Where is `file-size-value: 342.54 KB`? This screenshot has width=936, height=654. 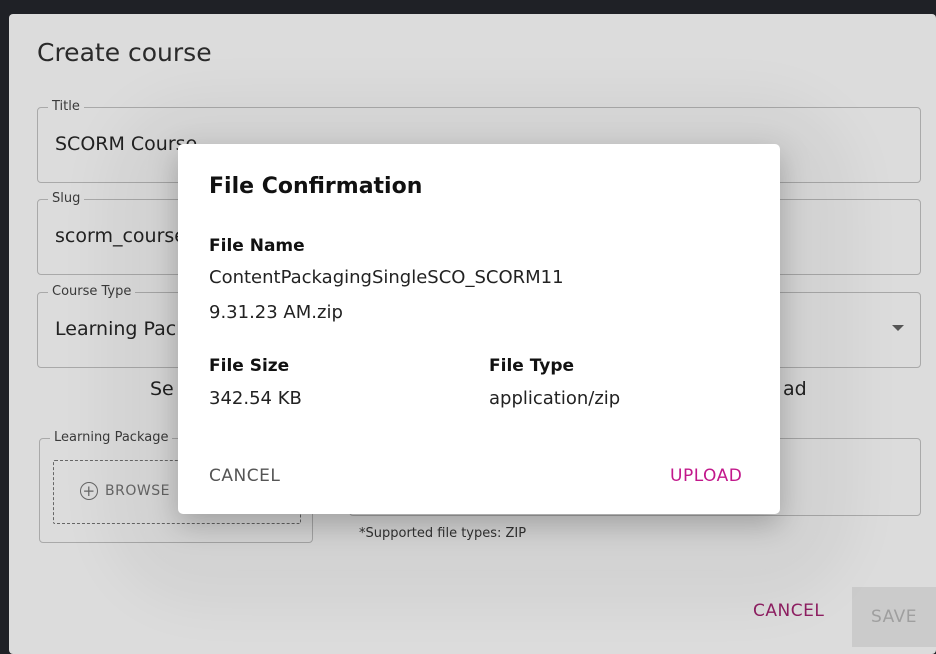
file-size-value: 342.54 KB is located at coordinates (255, 398).